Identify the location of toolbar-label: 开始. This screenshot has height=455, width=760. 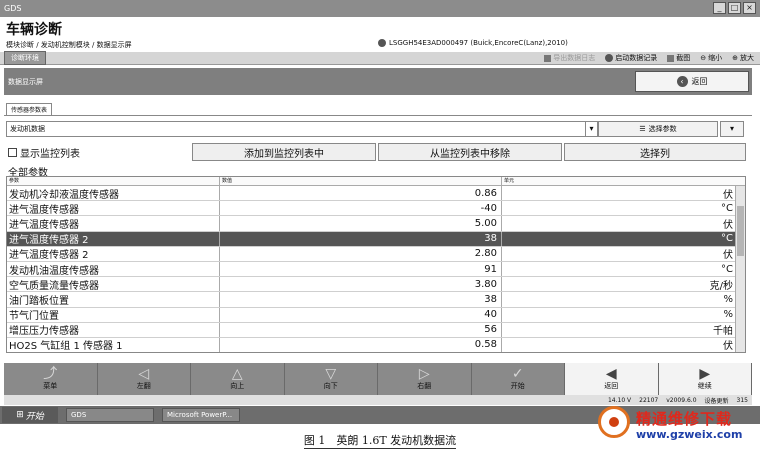
(517, 386).